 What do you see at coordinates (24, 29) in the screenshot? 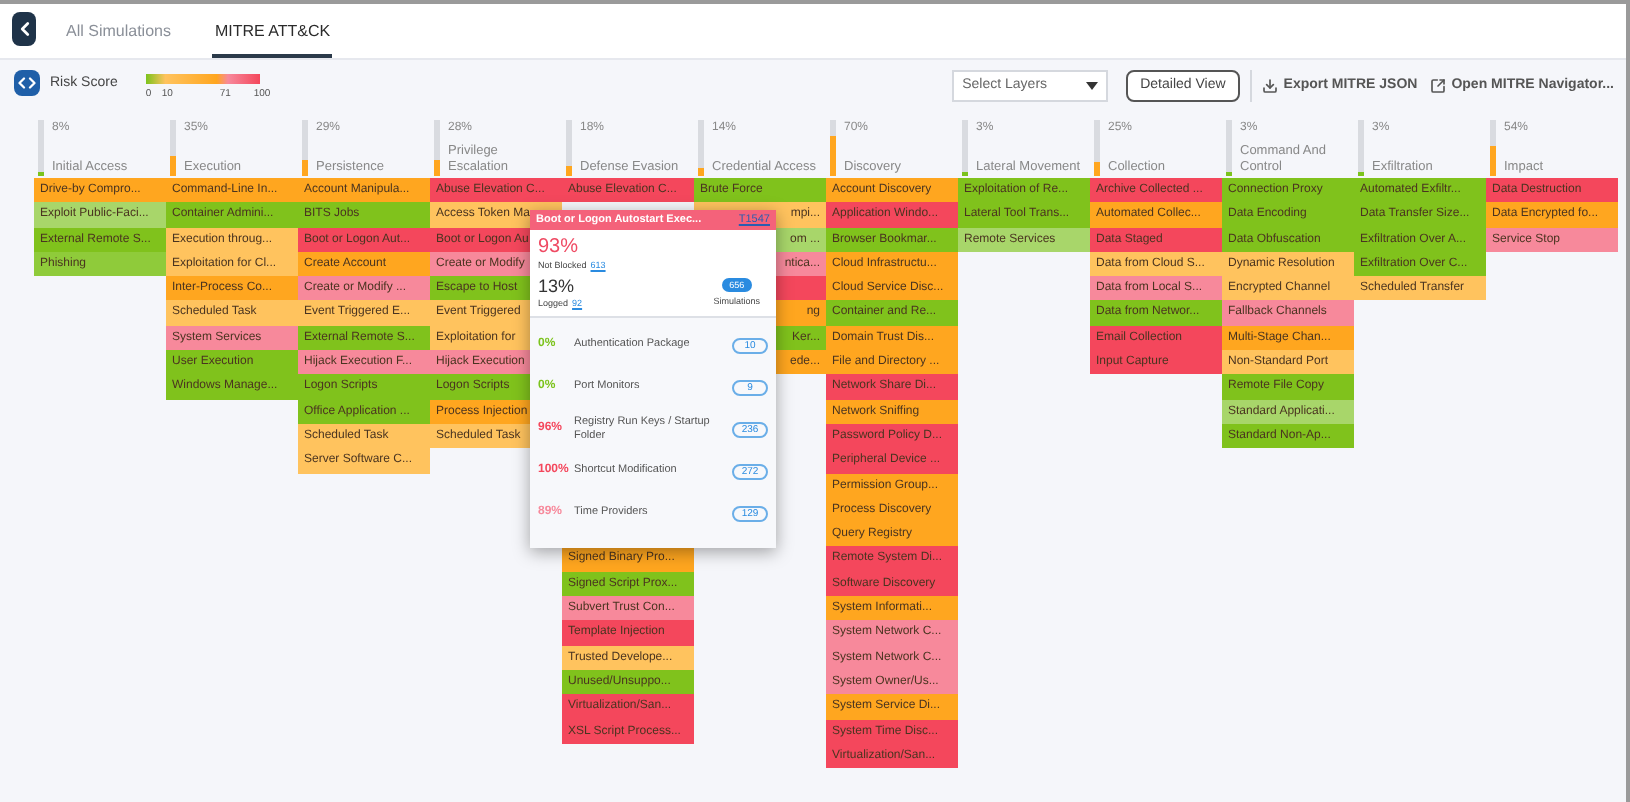
I see `back-button` at bounding box center [24, 29].